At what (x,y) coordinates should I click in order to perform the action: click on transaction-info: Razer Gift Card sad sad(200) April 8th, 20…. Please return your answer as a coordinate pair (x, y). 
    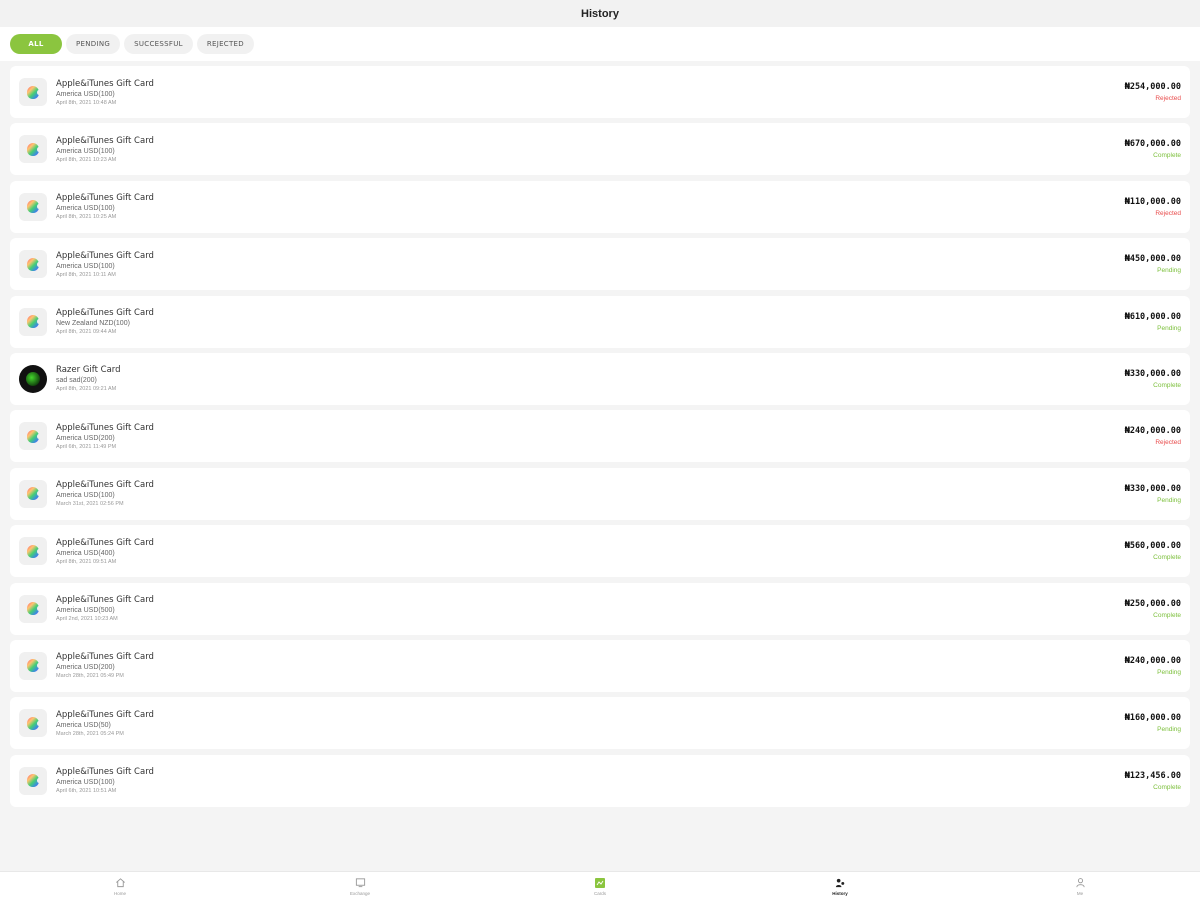
    Looking at the image, I should click on (88, 378).